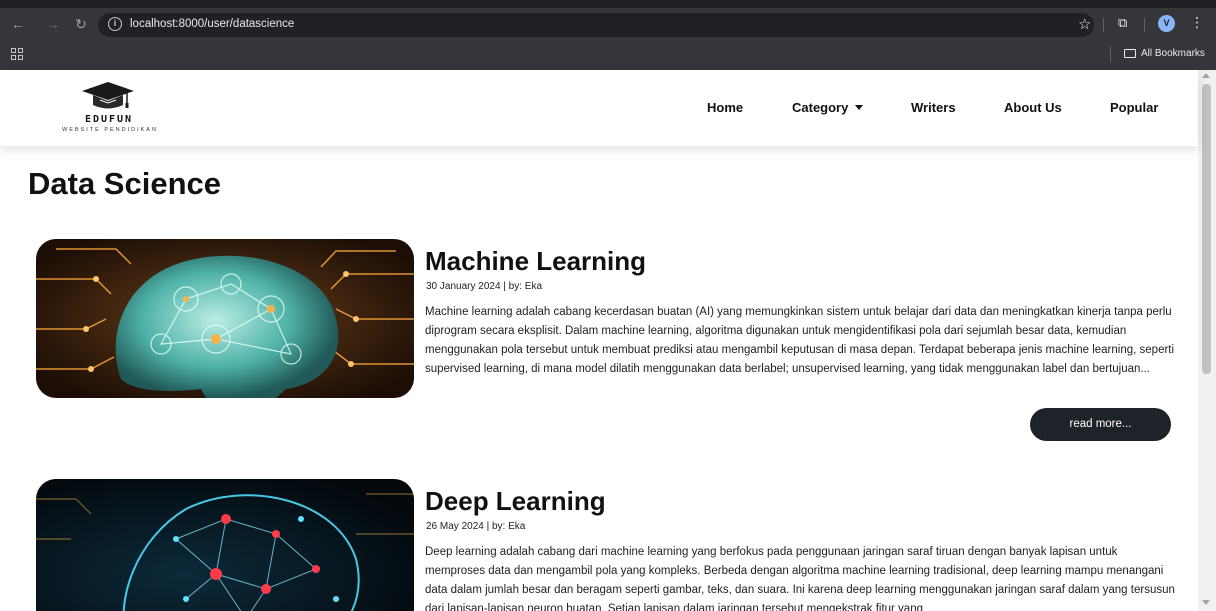 This screenshot has width=1216, height=611. What do you see at coordinates (17, 54) in the screenshot?
I see `apps-grid-icon` at bounding box center [17, 54].